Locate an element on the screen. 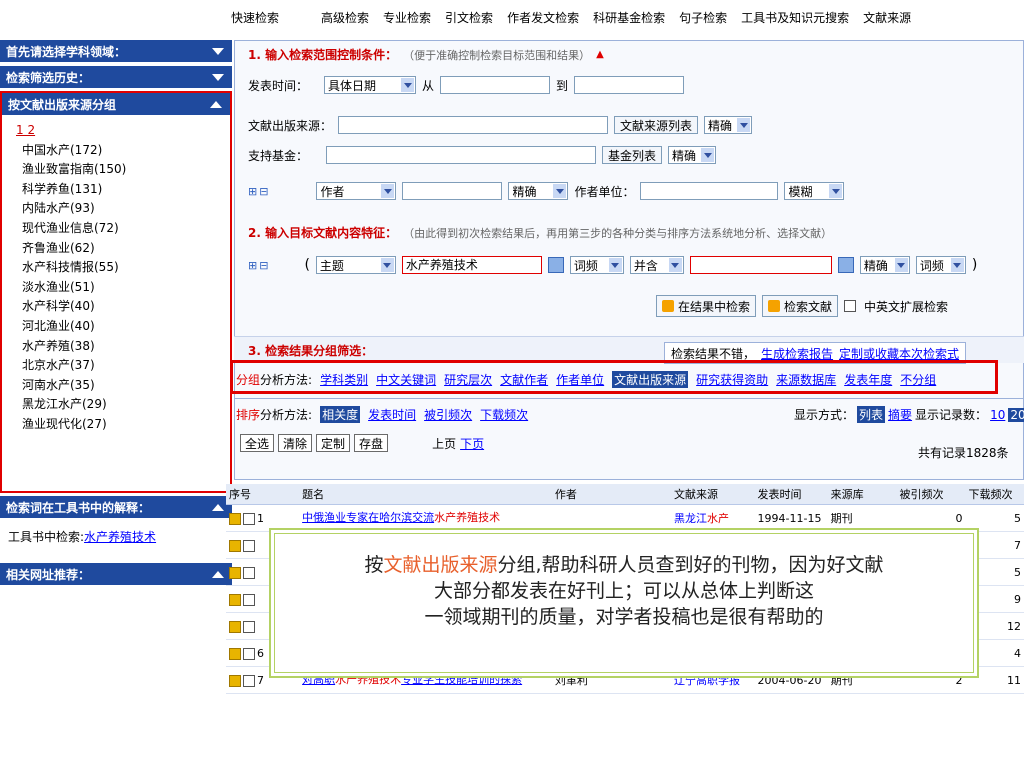 This screenshot has height=768, width=1024. tools-header: 检索词在工具书中的解释： is located at coordinates (116, 507).